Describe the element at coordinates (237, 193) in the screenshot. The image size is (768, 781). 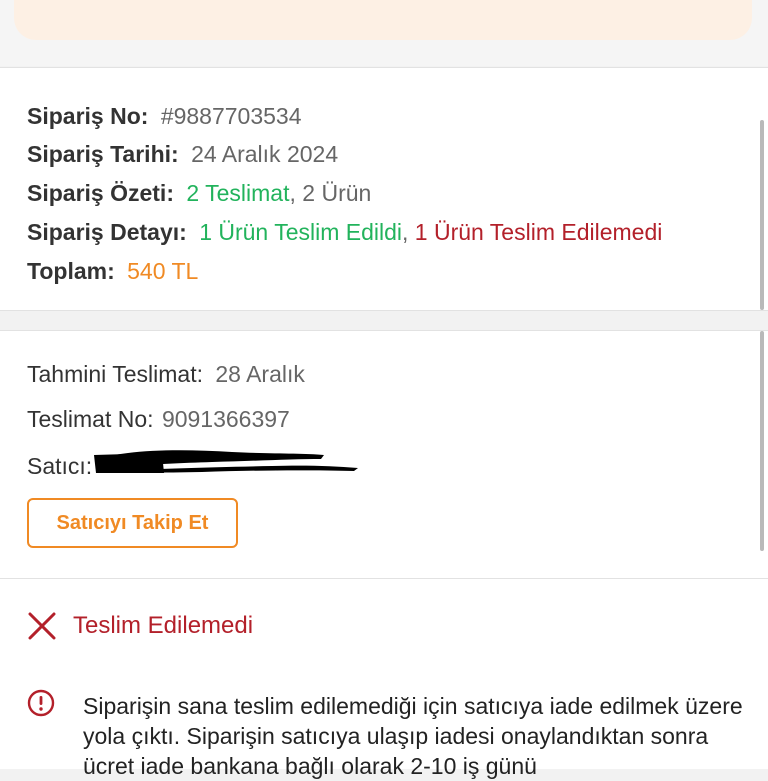
I see `order-summary-deliveries: 2 Teslimat` at that location.